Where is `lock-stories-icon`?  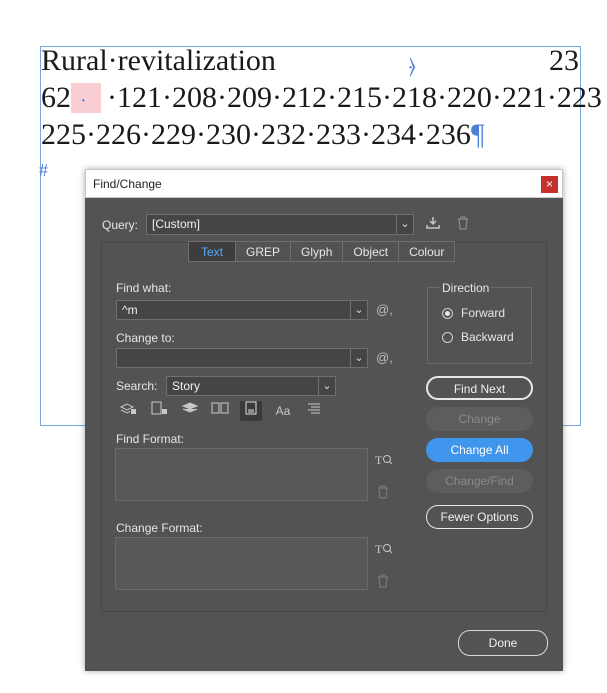
lock-stories-icon is located at coordinates (159, 411).